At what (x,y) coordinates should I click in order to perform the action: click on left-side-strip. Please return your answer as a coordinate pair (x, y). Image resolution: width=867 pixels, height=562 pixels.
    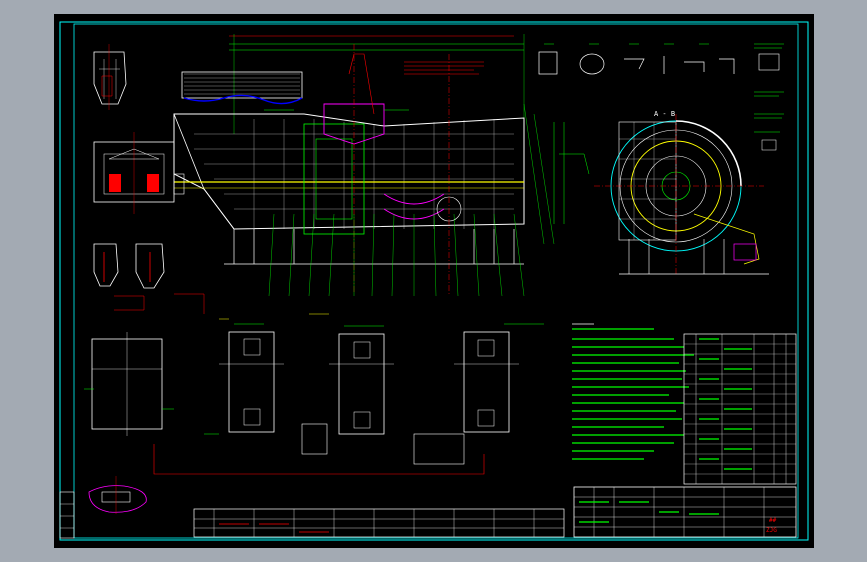
    Looking at the image, I should click on (67, 515).